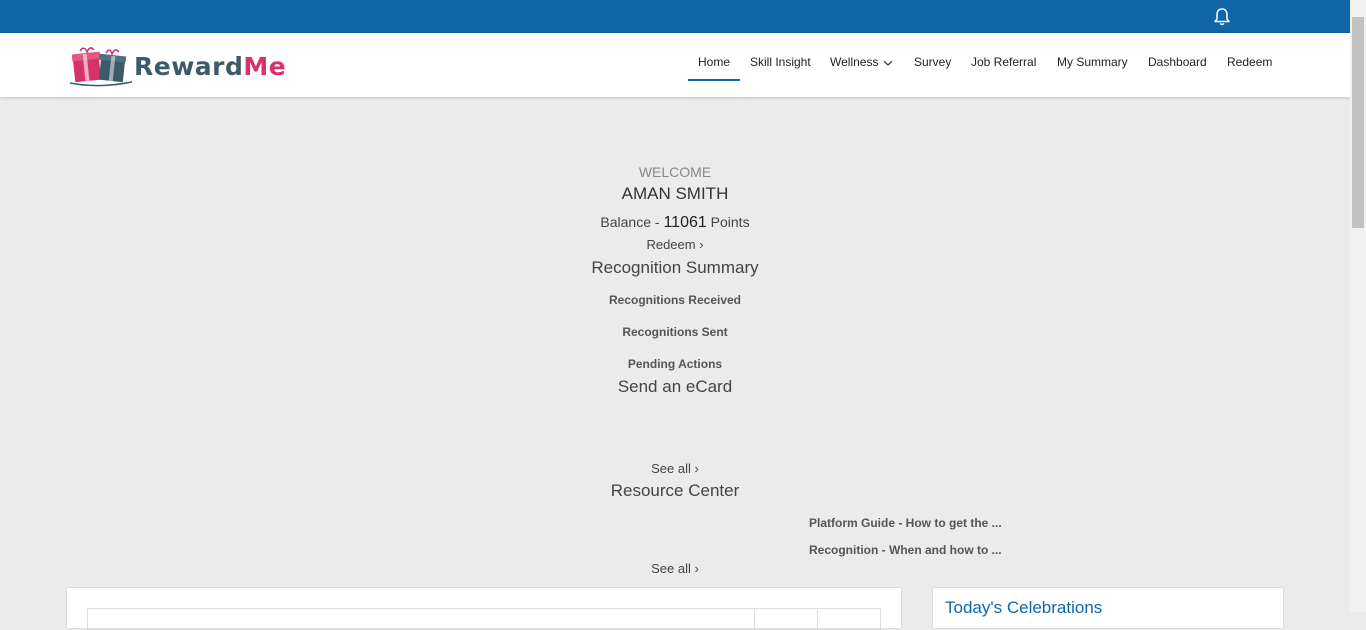  I want to click on brand-name: RewardMe, so click(210, 66).